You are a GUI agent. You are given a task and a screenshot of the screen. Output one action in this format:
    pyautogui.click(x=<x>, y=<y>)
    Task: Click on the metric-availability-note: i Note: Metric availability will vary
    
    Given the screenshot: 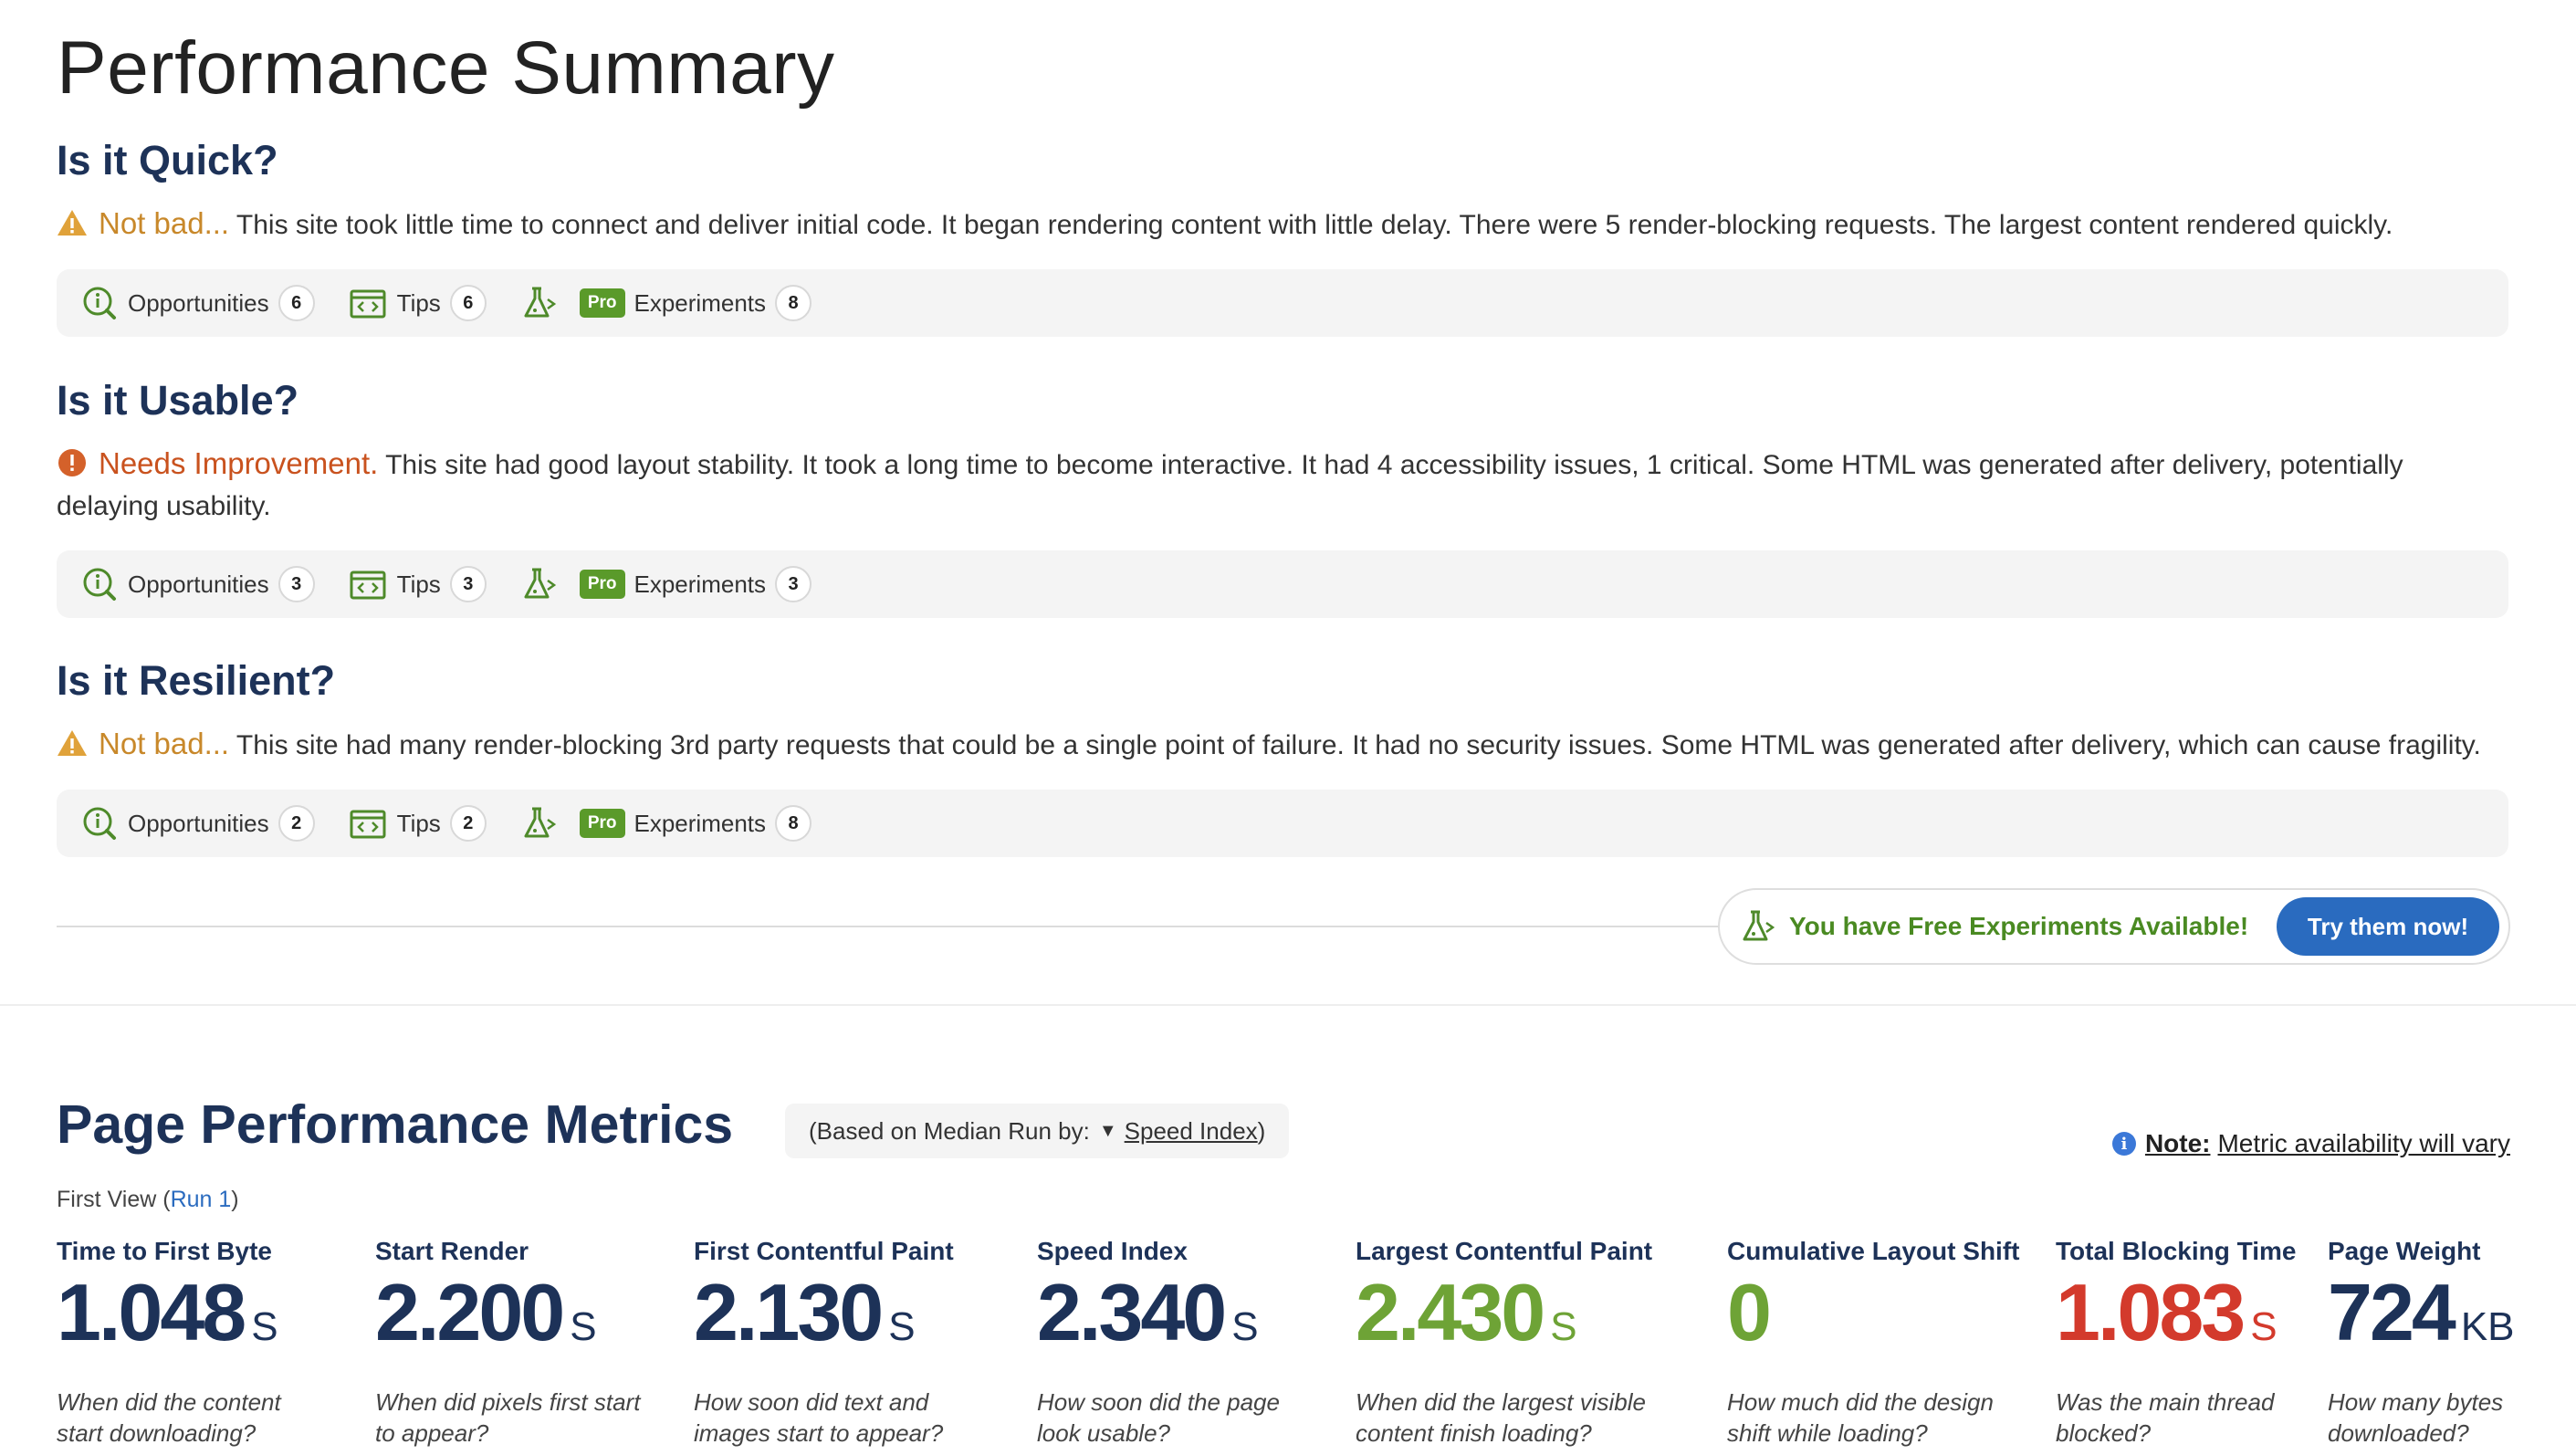 What is the action you would take?
    pyautogui.click(x=2310, y=1144)
    